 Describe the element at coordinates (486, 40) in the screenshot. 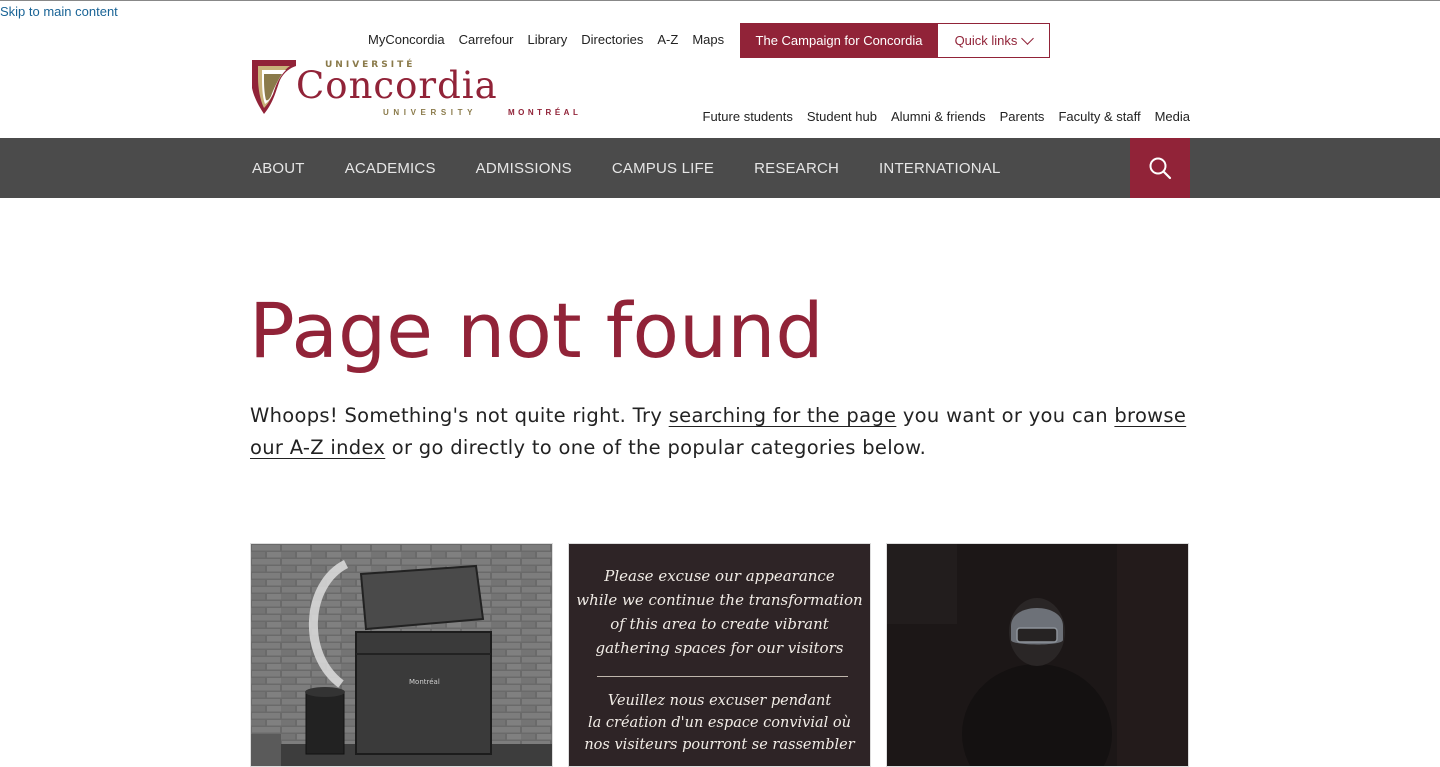

I see `utility-link-carrefour: Carrefour` at that location.